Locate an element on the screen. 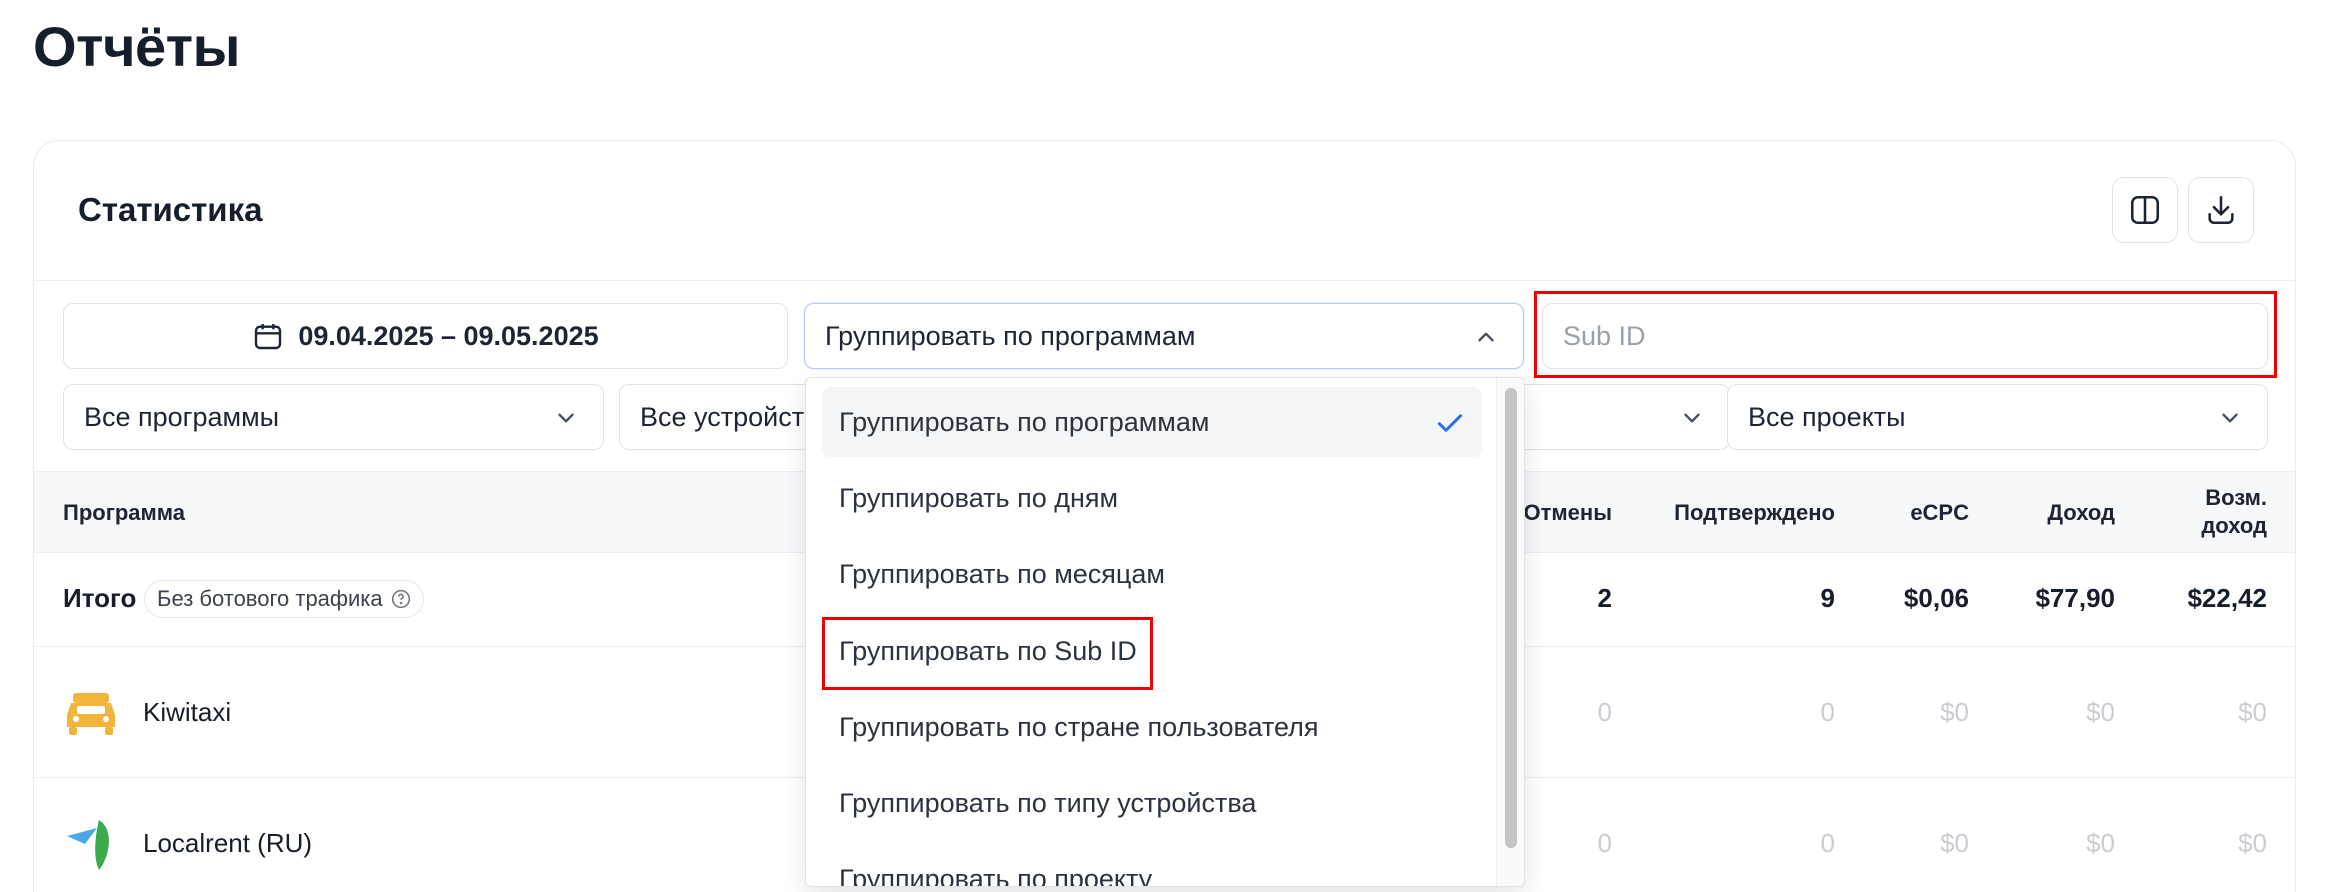  dropdown-option-label: Группировать по программам is located at coordinates (1024, 421).